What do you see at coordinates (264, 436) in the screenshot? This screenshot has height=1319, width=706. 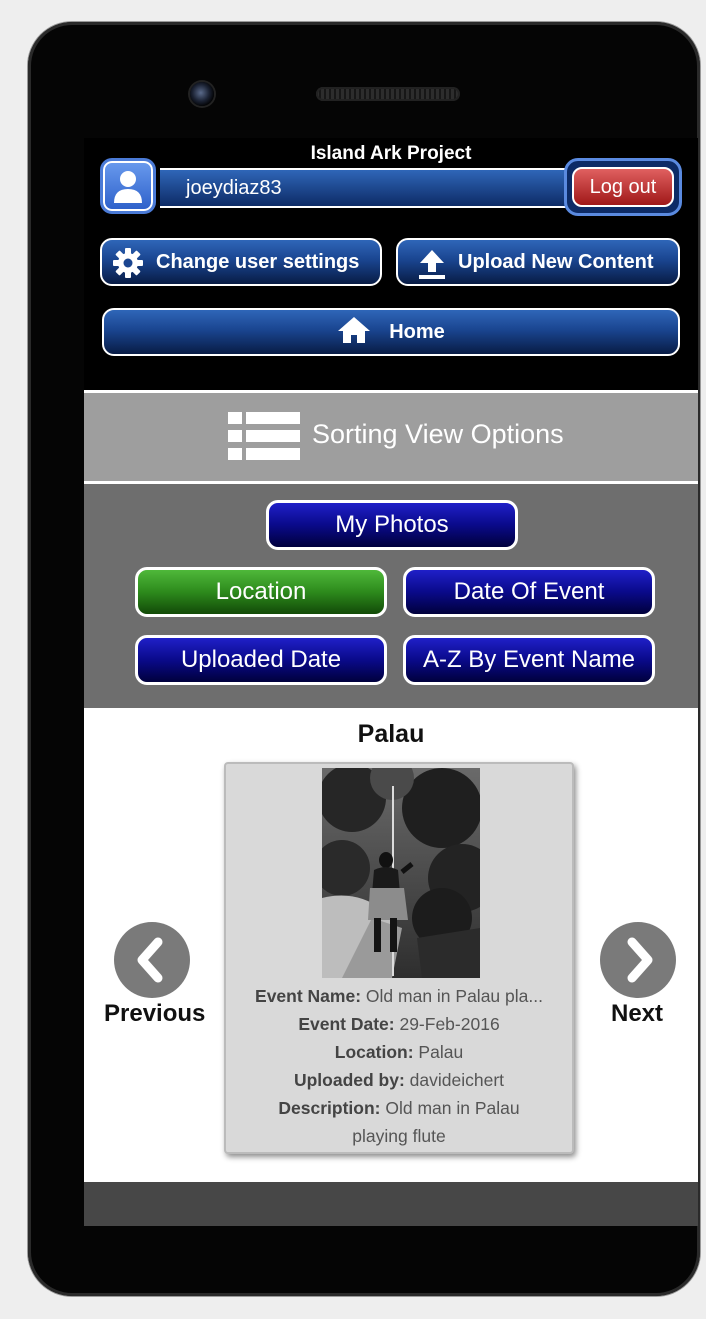 I see `list-icon` at bounding box center [264, 436].